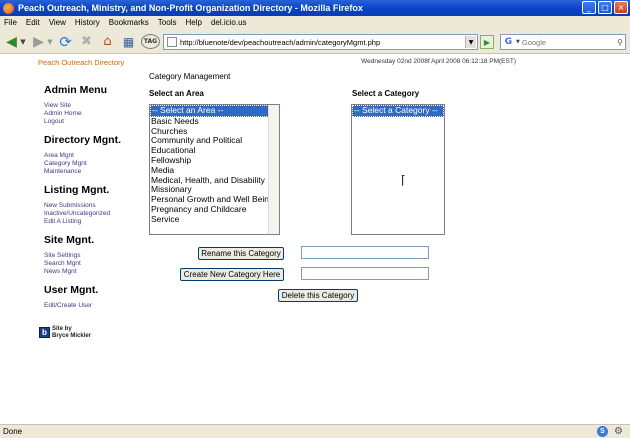 Image resolution: width=630 pixels, height=438 pixels. I want to click on status-s-icon: S, so click(602, 431).